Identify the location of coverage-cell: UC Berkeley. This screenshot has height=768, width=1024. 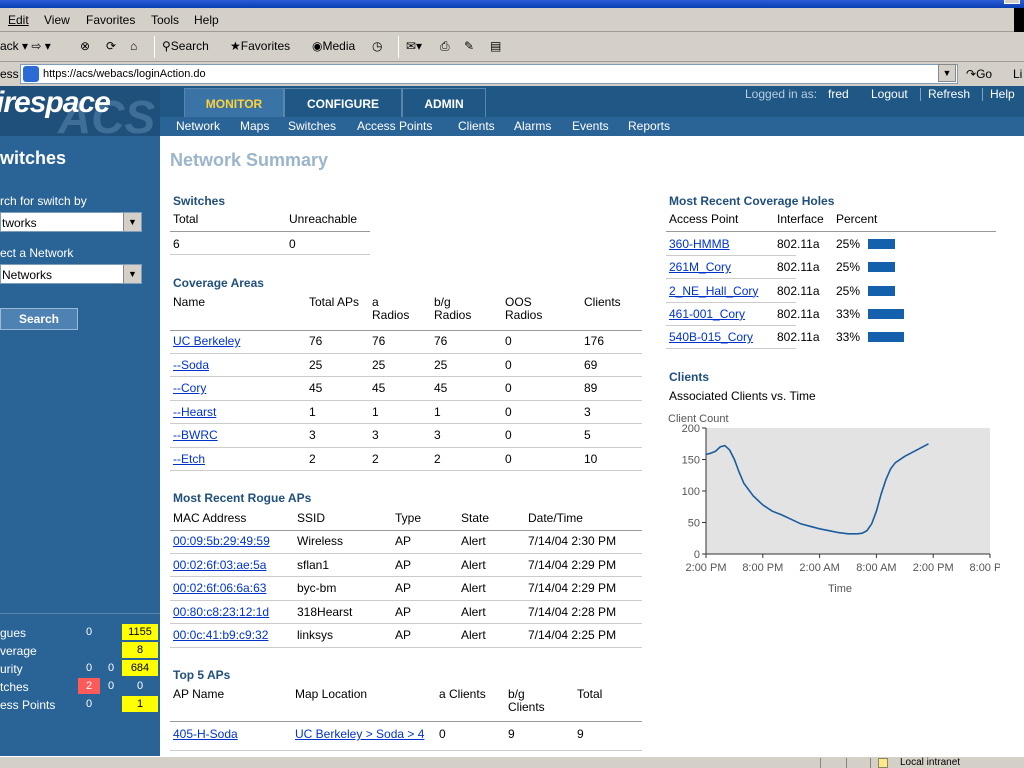
(206, 341).